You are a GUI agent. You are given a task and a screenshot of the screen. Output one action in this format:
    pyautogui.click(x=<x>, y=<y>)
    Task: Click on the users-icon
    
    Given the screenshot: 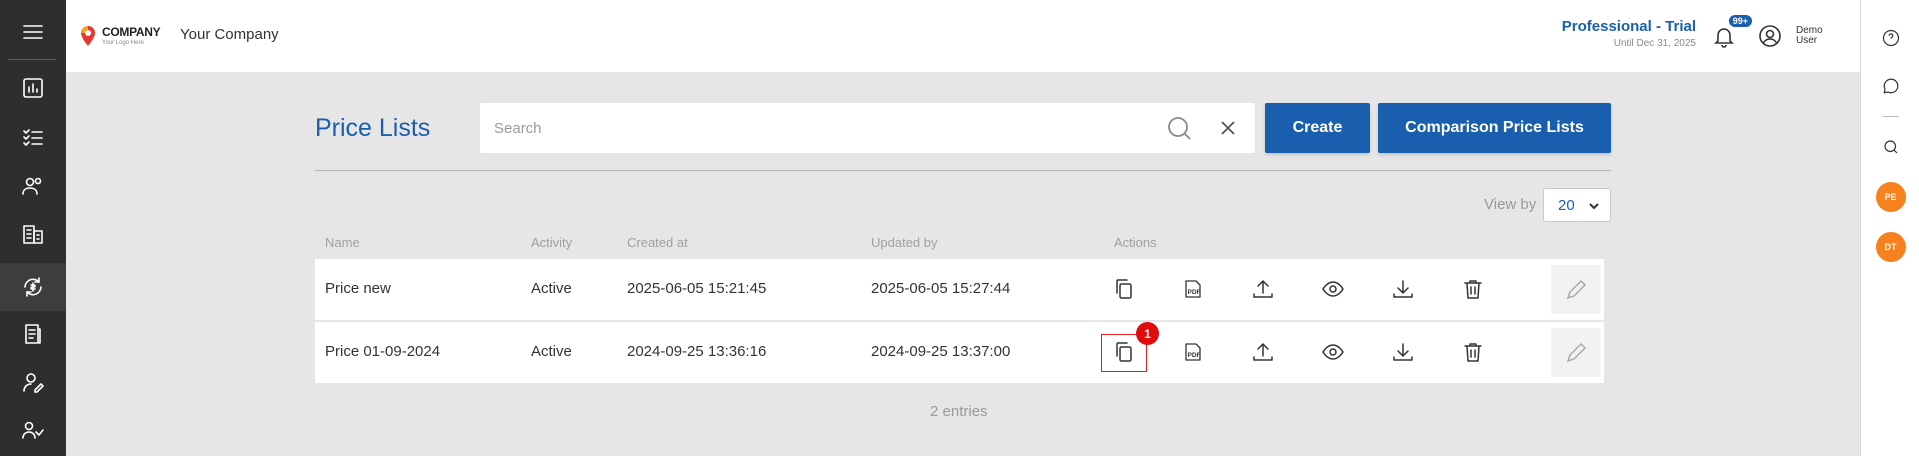 What is the action you would take?
    pyautogui.click(x=32, y=186)
    